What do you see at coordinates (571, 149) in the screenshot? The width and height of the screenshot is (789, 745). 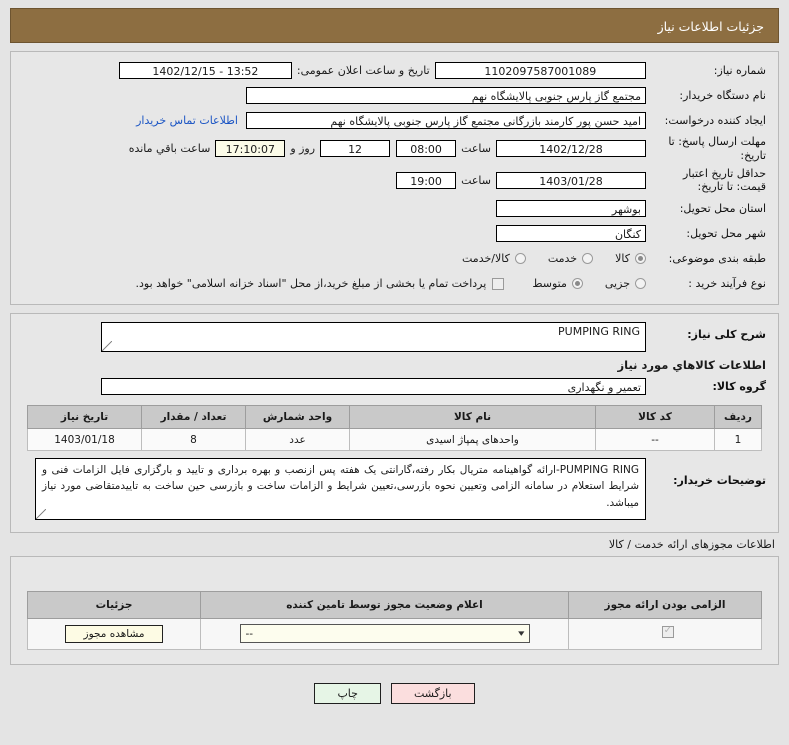 I see `deadline-date: 1402/12/28` at bounding box center [571, 149].